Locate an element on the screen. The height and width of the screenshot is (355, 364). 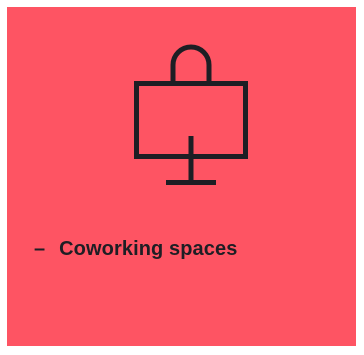
card-label: Coworking spaces is located at coordinates (148, 249).